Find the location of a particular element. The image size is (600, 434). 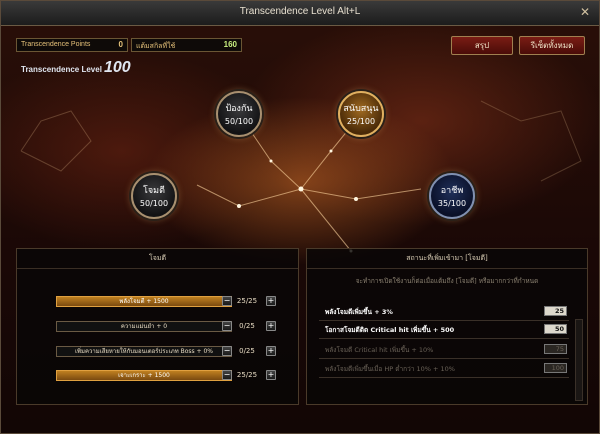

attack-node: โจมตี 50/100 is located at coordinates (154, 196).